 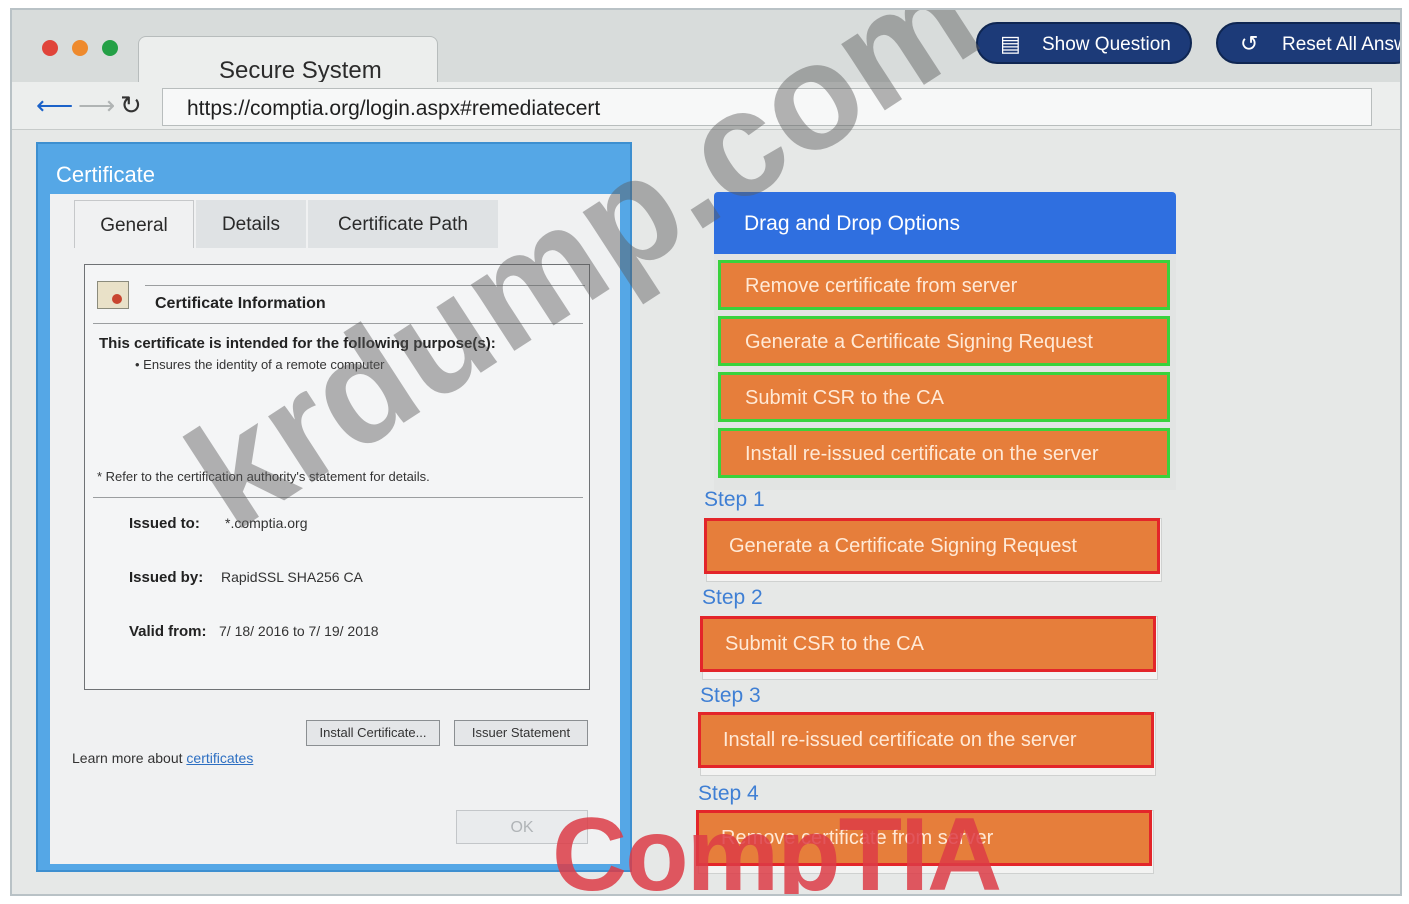 What do you see at coordinates (1010, 43) in the screenshot?
I see `document-icon: ▤` at bounding box center [1010, 43].